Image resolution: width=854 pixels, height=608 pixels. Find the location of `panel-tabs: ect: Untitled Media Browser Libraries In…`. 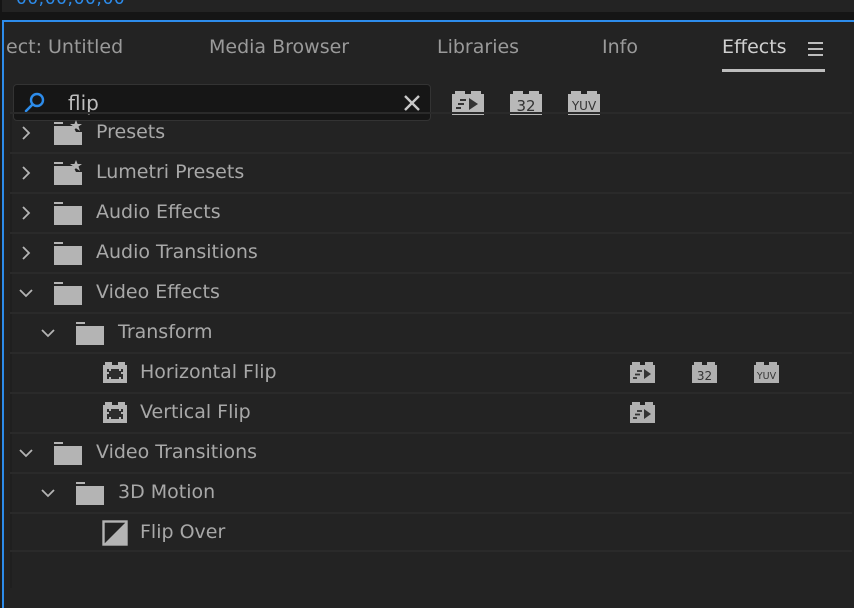

panel-tabs: ect: Untitled Media Browser Libraries In… is located at coordinates (429, 50).